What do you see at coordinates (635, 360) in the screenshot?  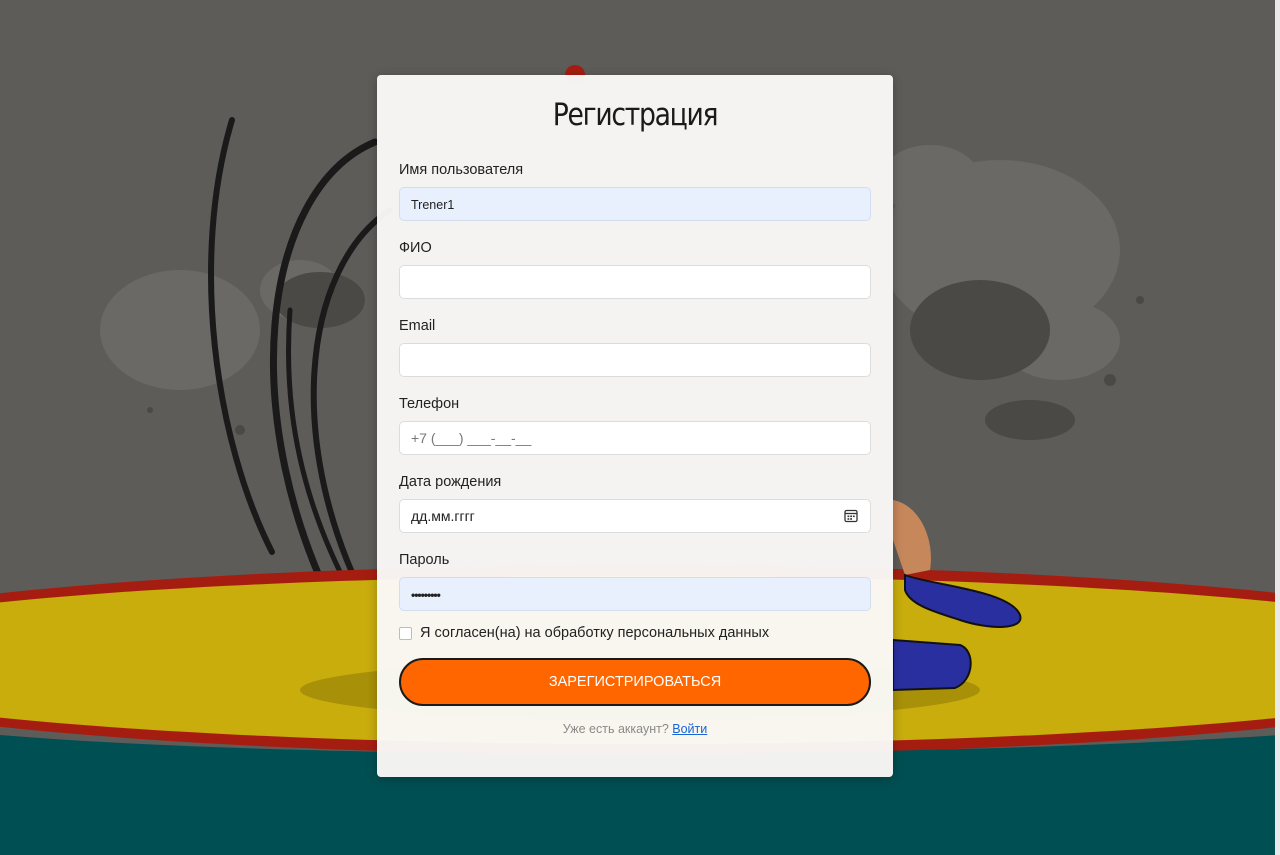 I see `email-input` at bounding box center [635, 360].